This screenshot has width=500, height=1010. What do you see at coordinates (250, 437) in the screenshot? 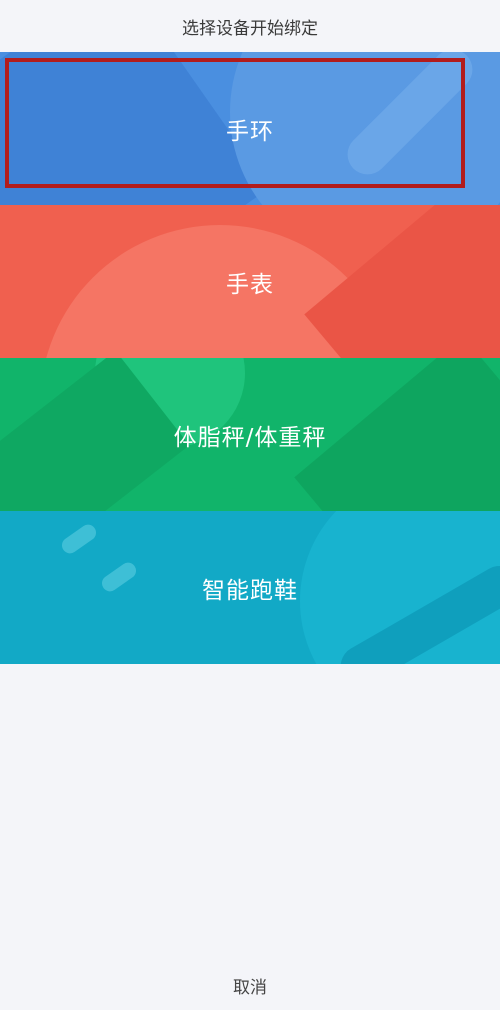
I see `device-label: 体脂秤/体重秤` at bounding box center [250, 437].